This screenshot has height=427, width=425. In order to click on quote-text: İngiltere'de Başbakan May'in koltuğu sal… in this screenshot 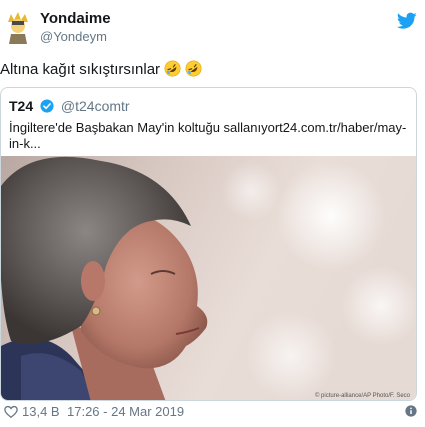, I will do `click(209, 136)`.